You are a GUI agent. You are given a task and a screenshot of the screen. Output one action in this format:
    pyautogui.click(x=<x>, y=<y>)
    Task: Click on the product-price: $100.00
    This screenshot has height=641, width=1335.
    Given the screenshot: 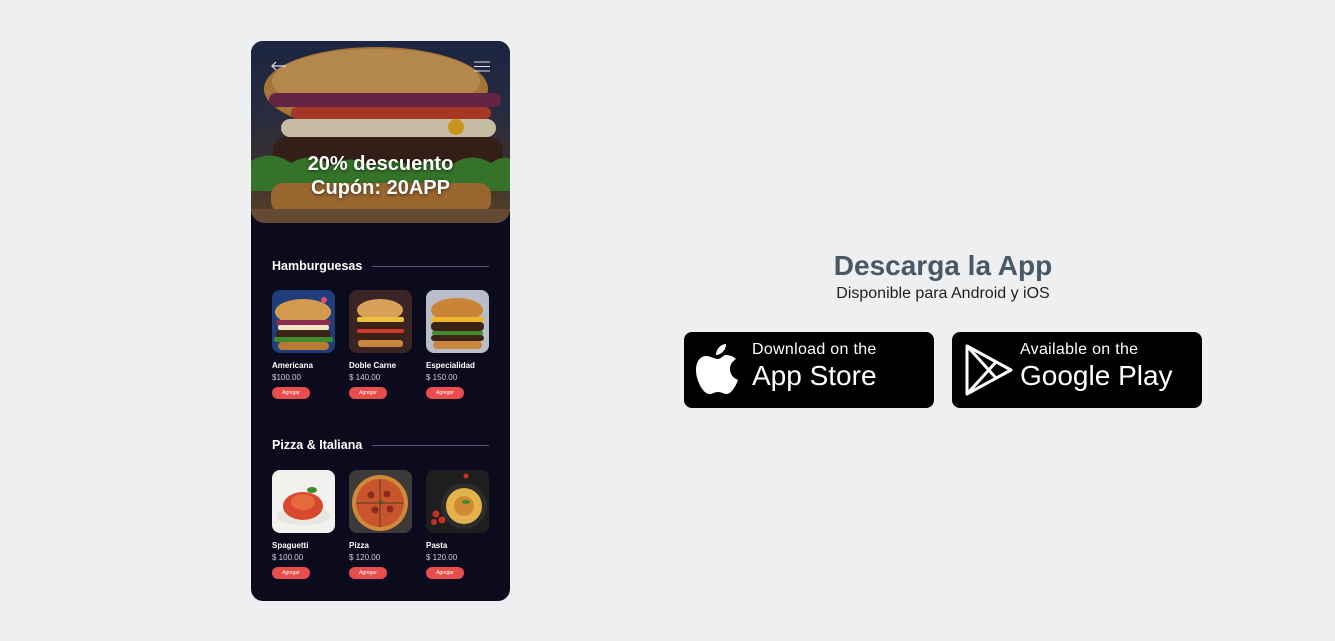 What is the action you would take?
    pyautogui.click(x=286, y=377)
    